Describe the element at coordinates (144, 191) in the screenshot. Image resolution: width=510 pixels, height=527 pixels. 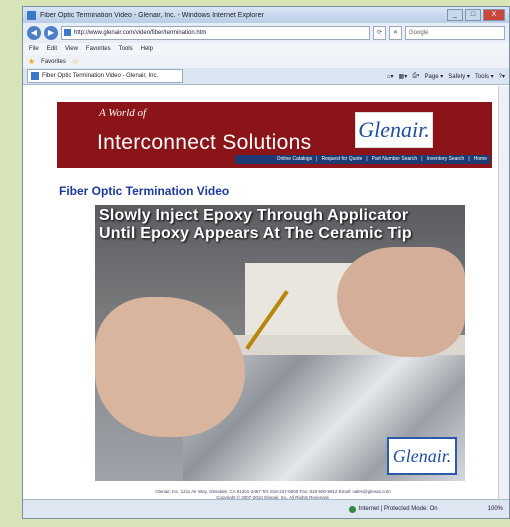
I see `page-title: Fiber Optic Termination Video` at that location.